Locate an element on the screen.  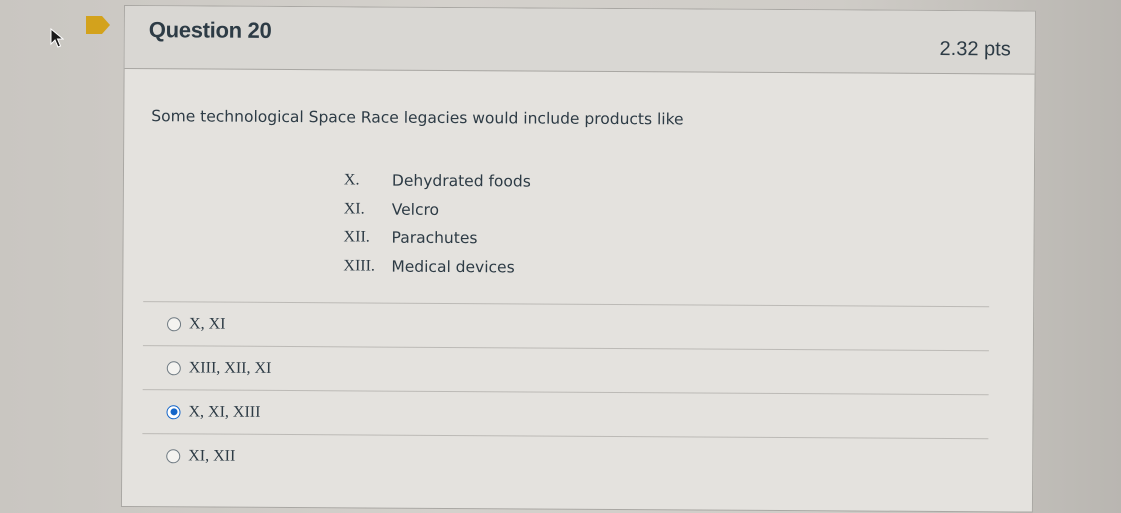
list-item-text: Velcro is located at coordinates (415, 209).